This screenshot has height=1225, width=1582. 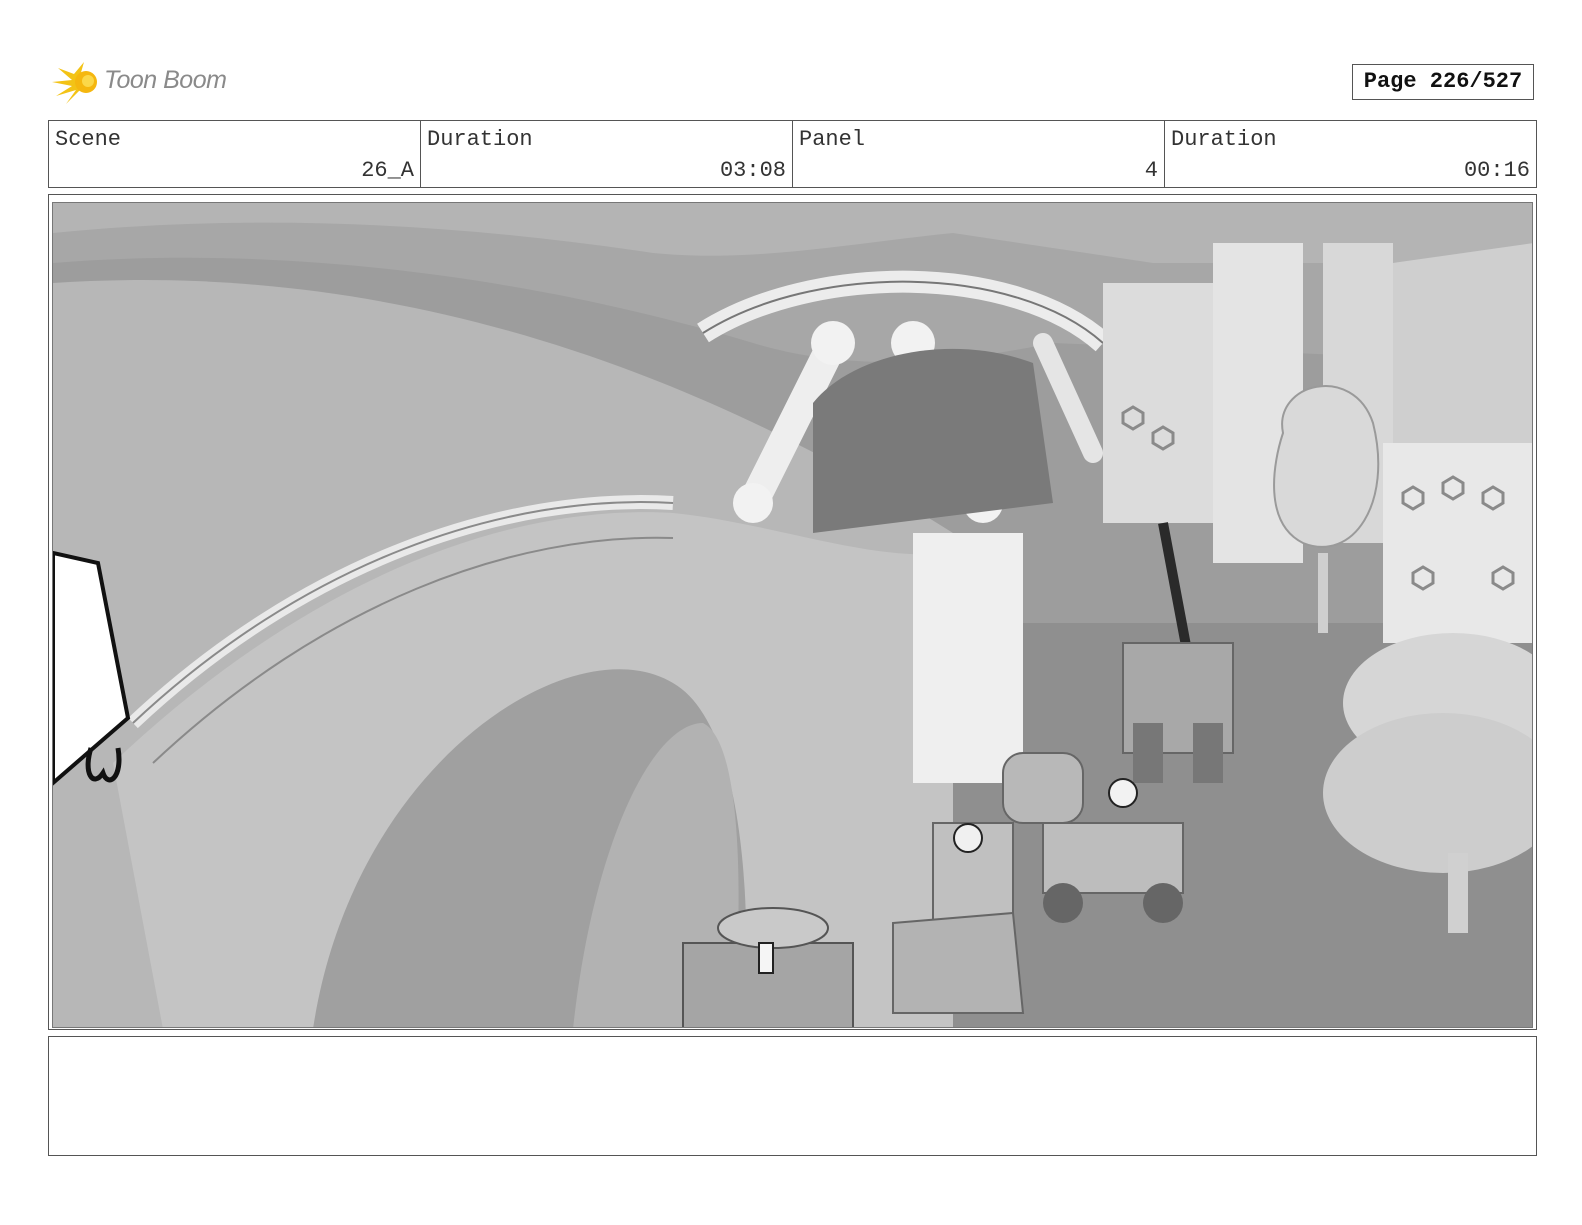 I want to click on starburst-icon, so click(x=74, y=83).